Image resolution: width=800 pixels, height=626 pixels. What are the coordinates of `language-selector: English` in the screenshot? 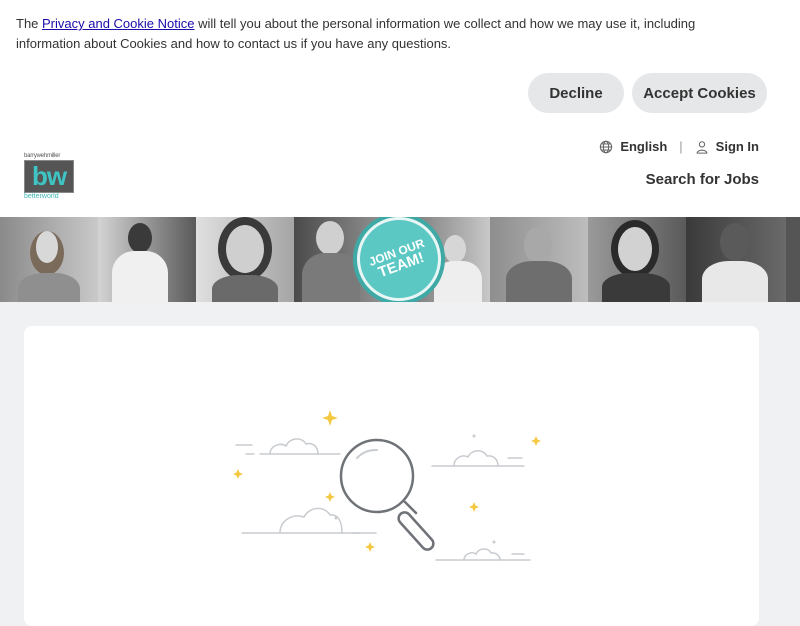 It's located at (643, 146).